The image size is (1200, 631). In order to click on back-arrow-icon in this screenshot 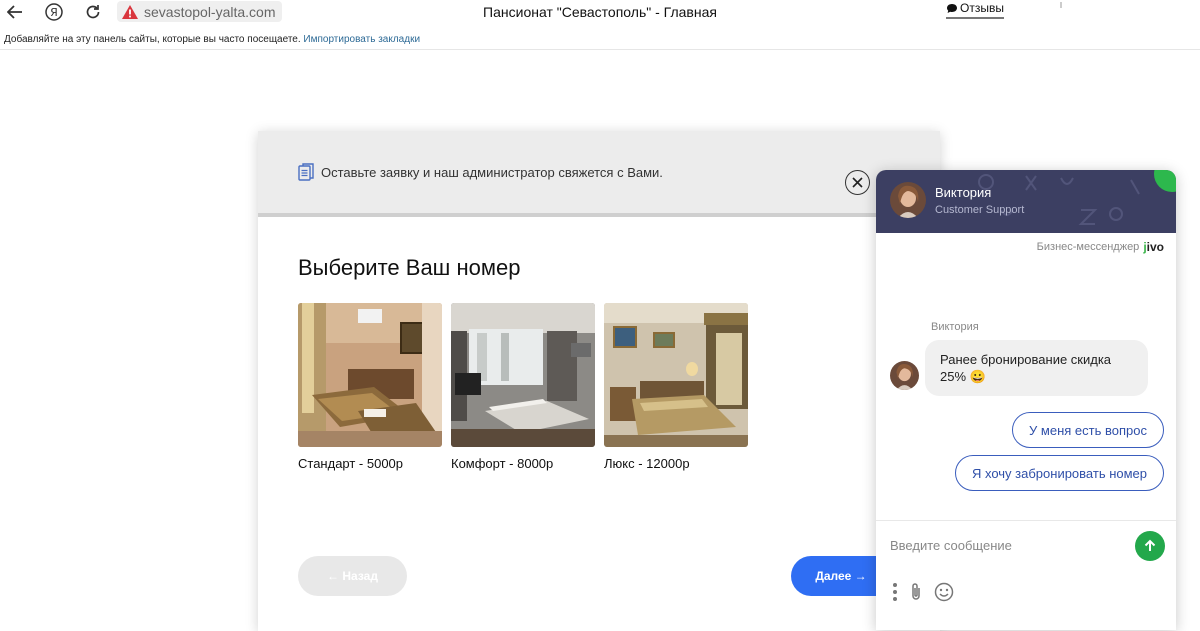, I will do `click(15, 12)`.